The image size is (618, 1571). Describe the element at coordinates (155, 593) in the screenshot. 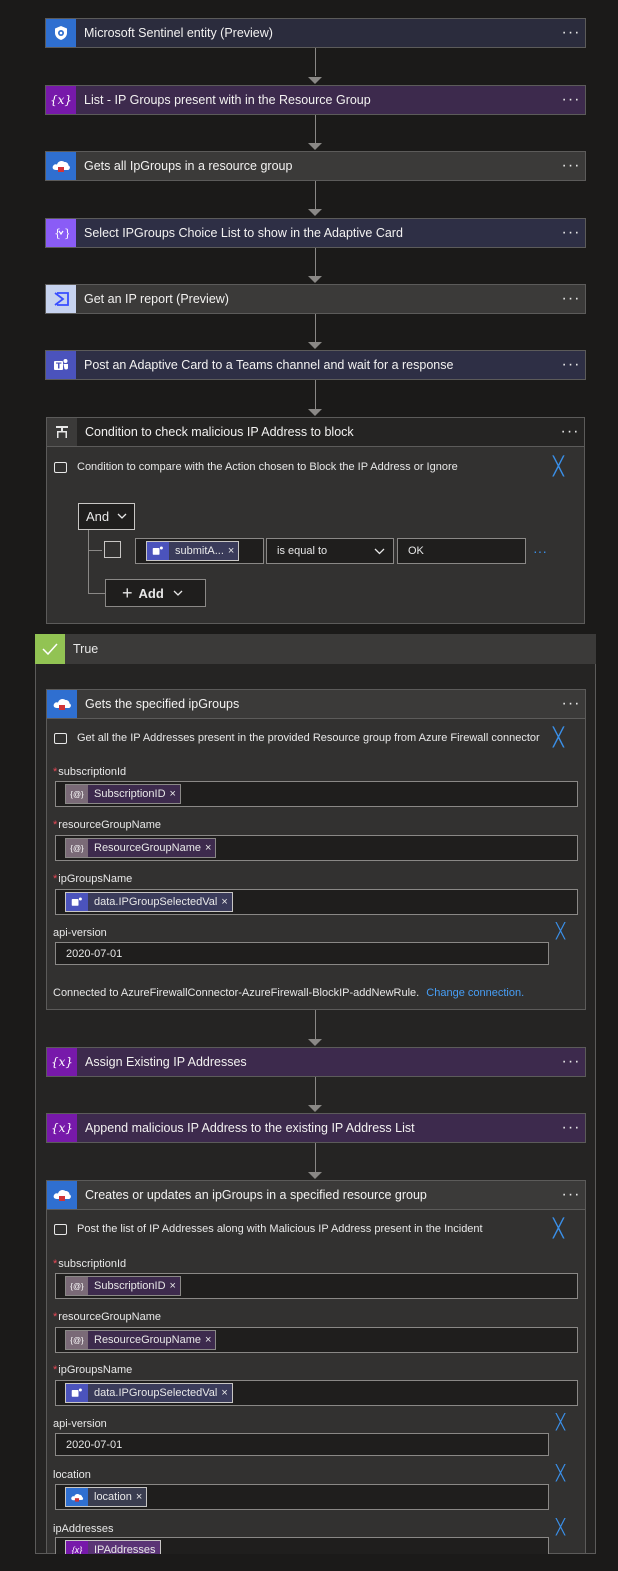

I see `add-button: + Add` at that location.